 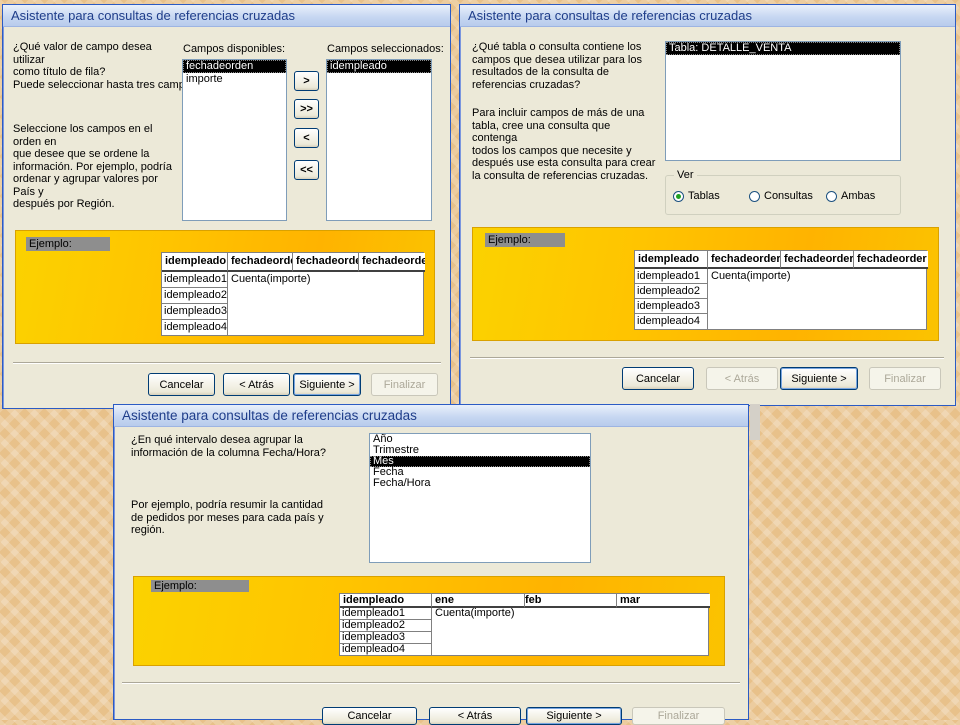 I want to click on selected-fields-label: Campos seleccionados:, so click(x=385, y=49).